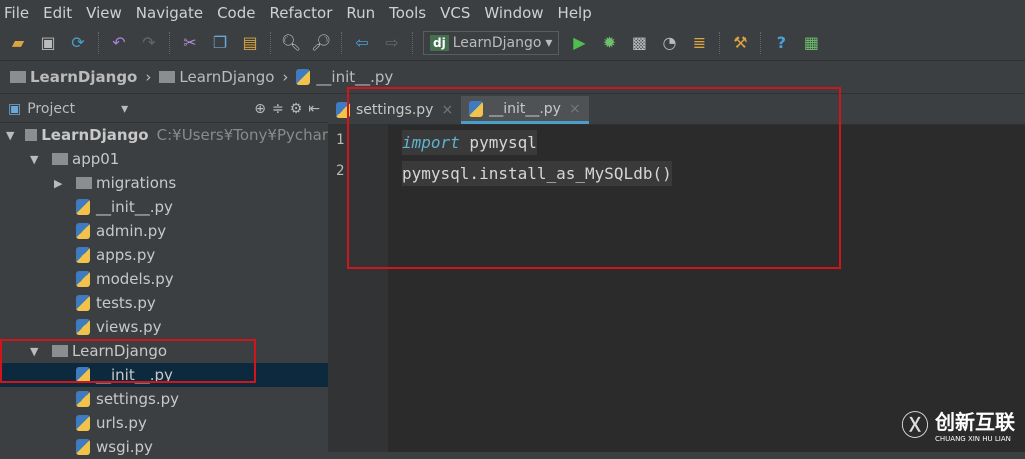 Image resolution: width=1025 pixels, height=459 pixels. Describe the element at coordinates (57, 13) in the screenshot. I see `menu-edit: Edit` at that location.